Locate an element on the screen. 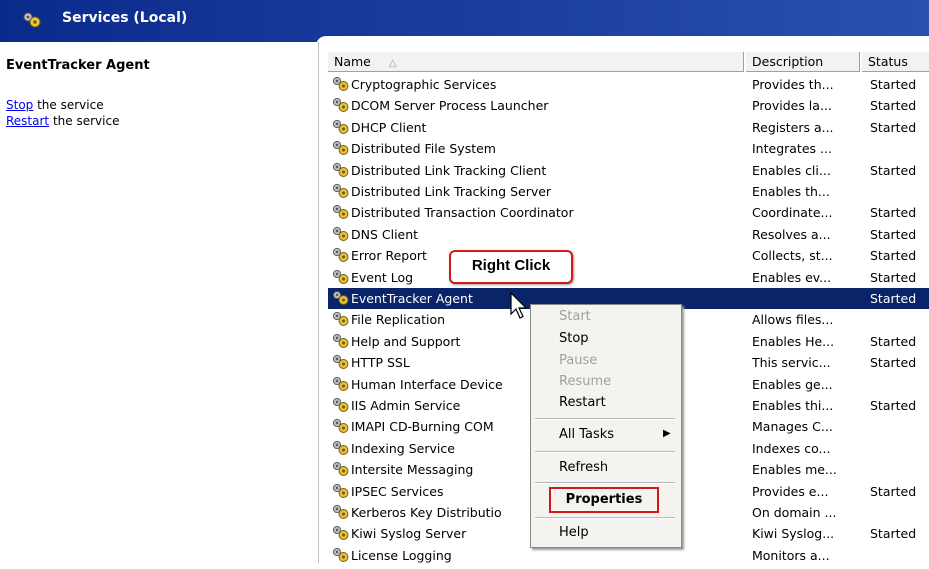  service-name: EventTracker Agent is located at coordinates (412, 298).